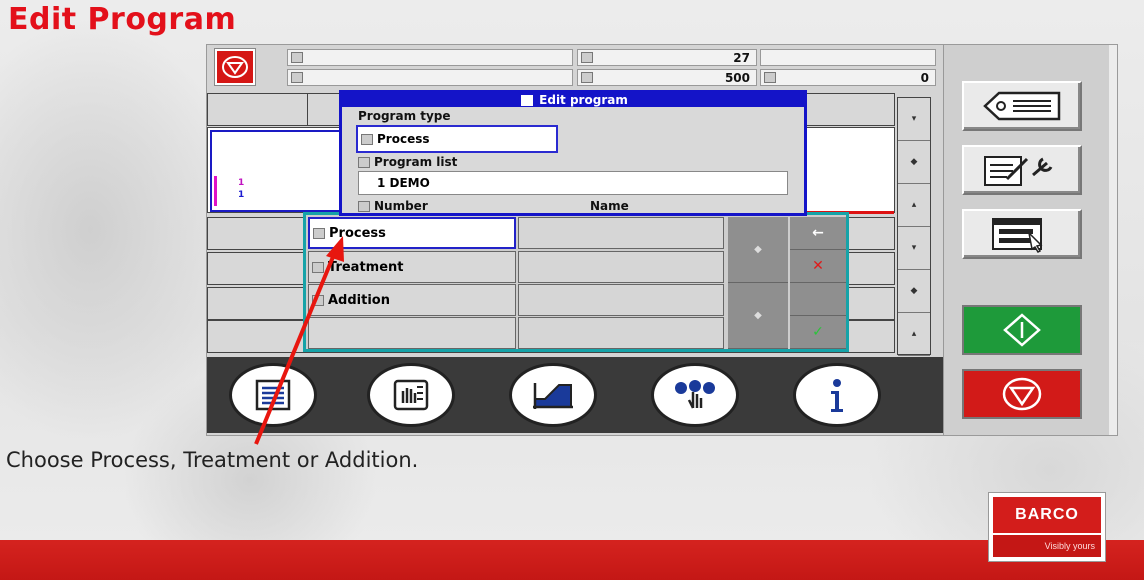 This screenshot has width=1144, height=580. I want to click on dialog-title-text: Edit program, so click(583, 100).